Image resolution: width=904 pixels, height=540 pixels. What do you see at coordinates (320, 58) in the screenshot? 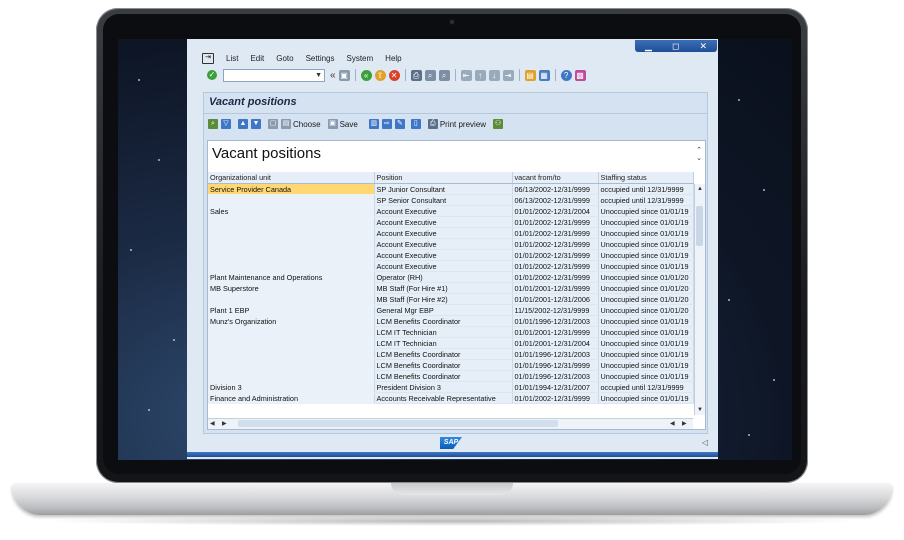
I see `menu-settings: Settings` at bounding box center [320, 58].